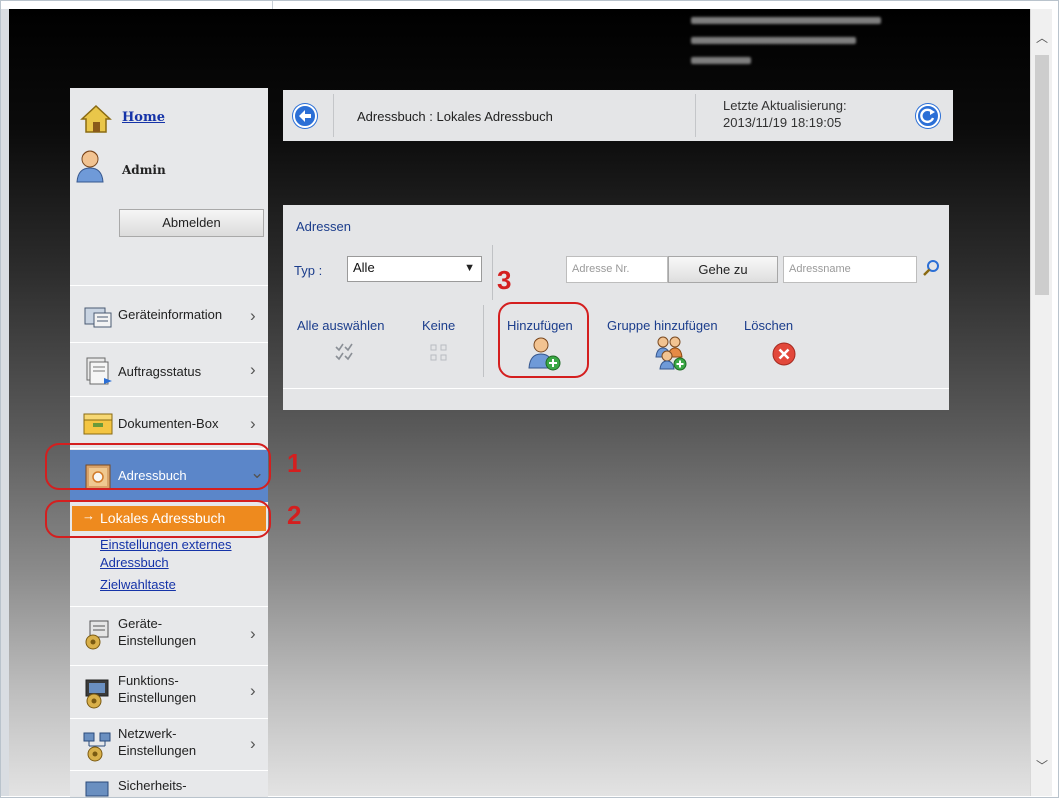  I want to click on logout-button: Abmelden, so click(191, 223).